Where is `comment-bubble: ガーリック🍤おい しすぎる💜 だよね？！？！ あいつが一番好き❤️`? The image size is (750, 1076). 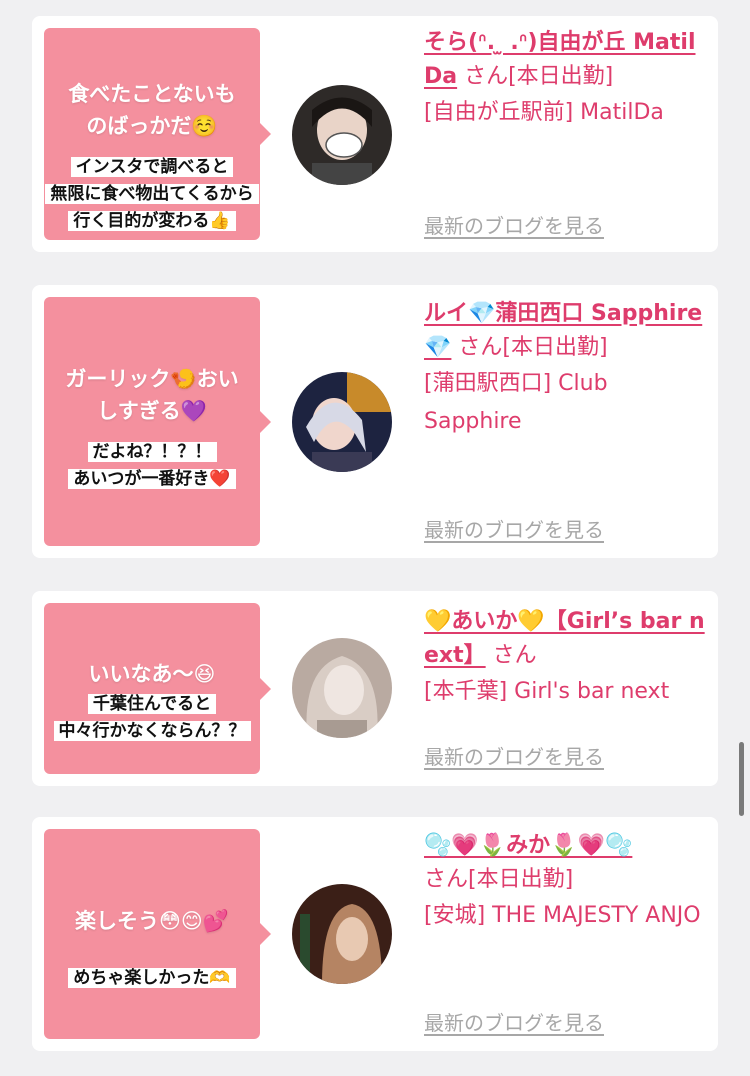
comment-bubble: ガーリック🍤おい しすぎる💜 だよね？！？！ あいつが一番好き❤️ is located at coordinates (157, 421).